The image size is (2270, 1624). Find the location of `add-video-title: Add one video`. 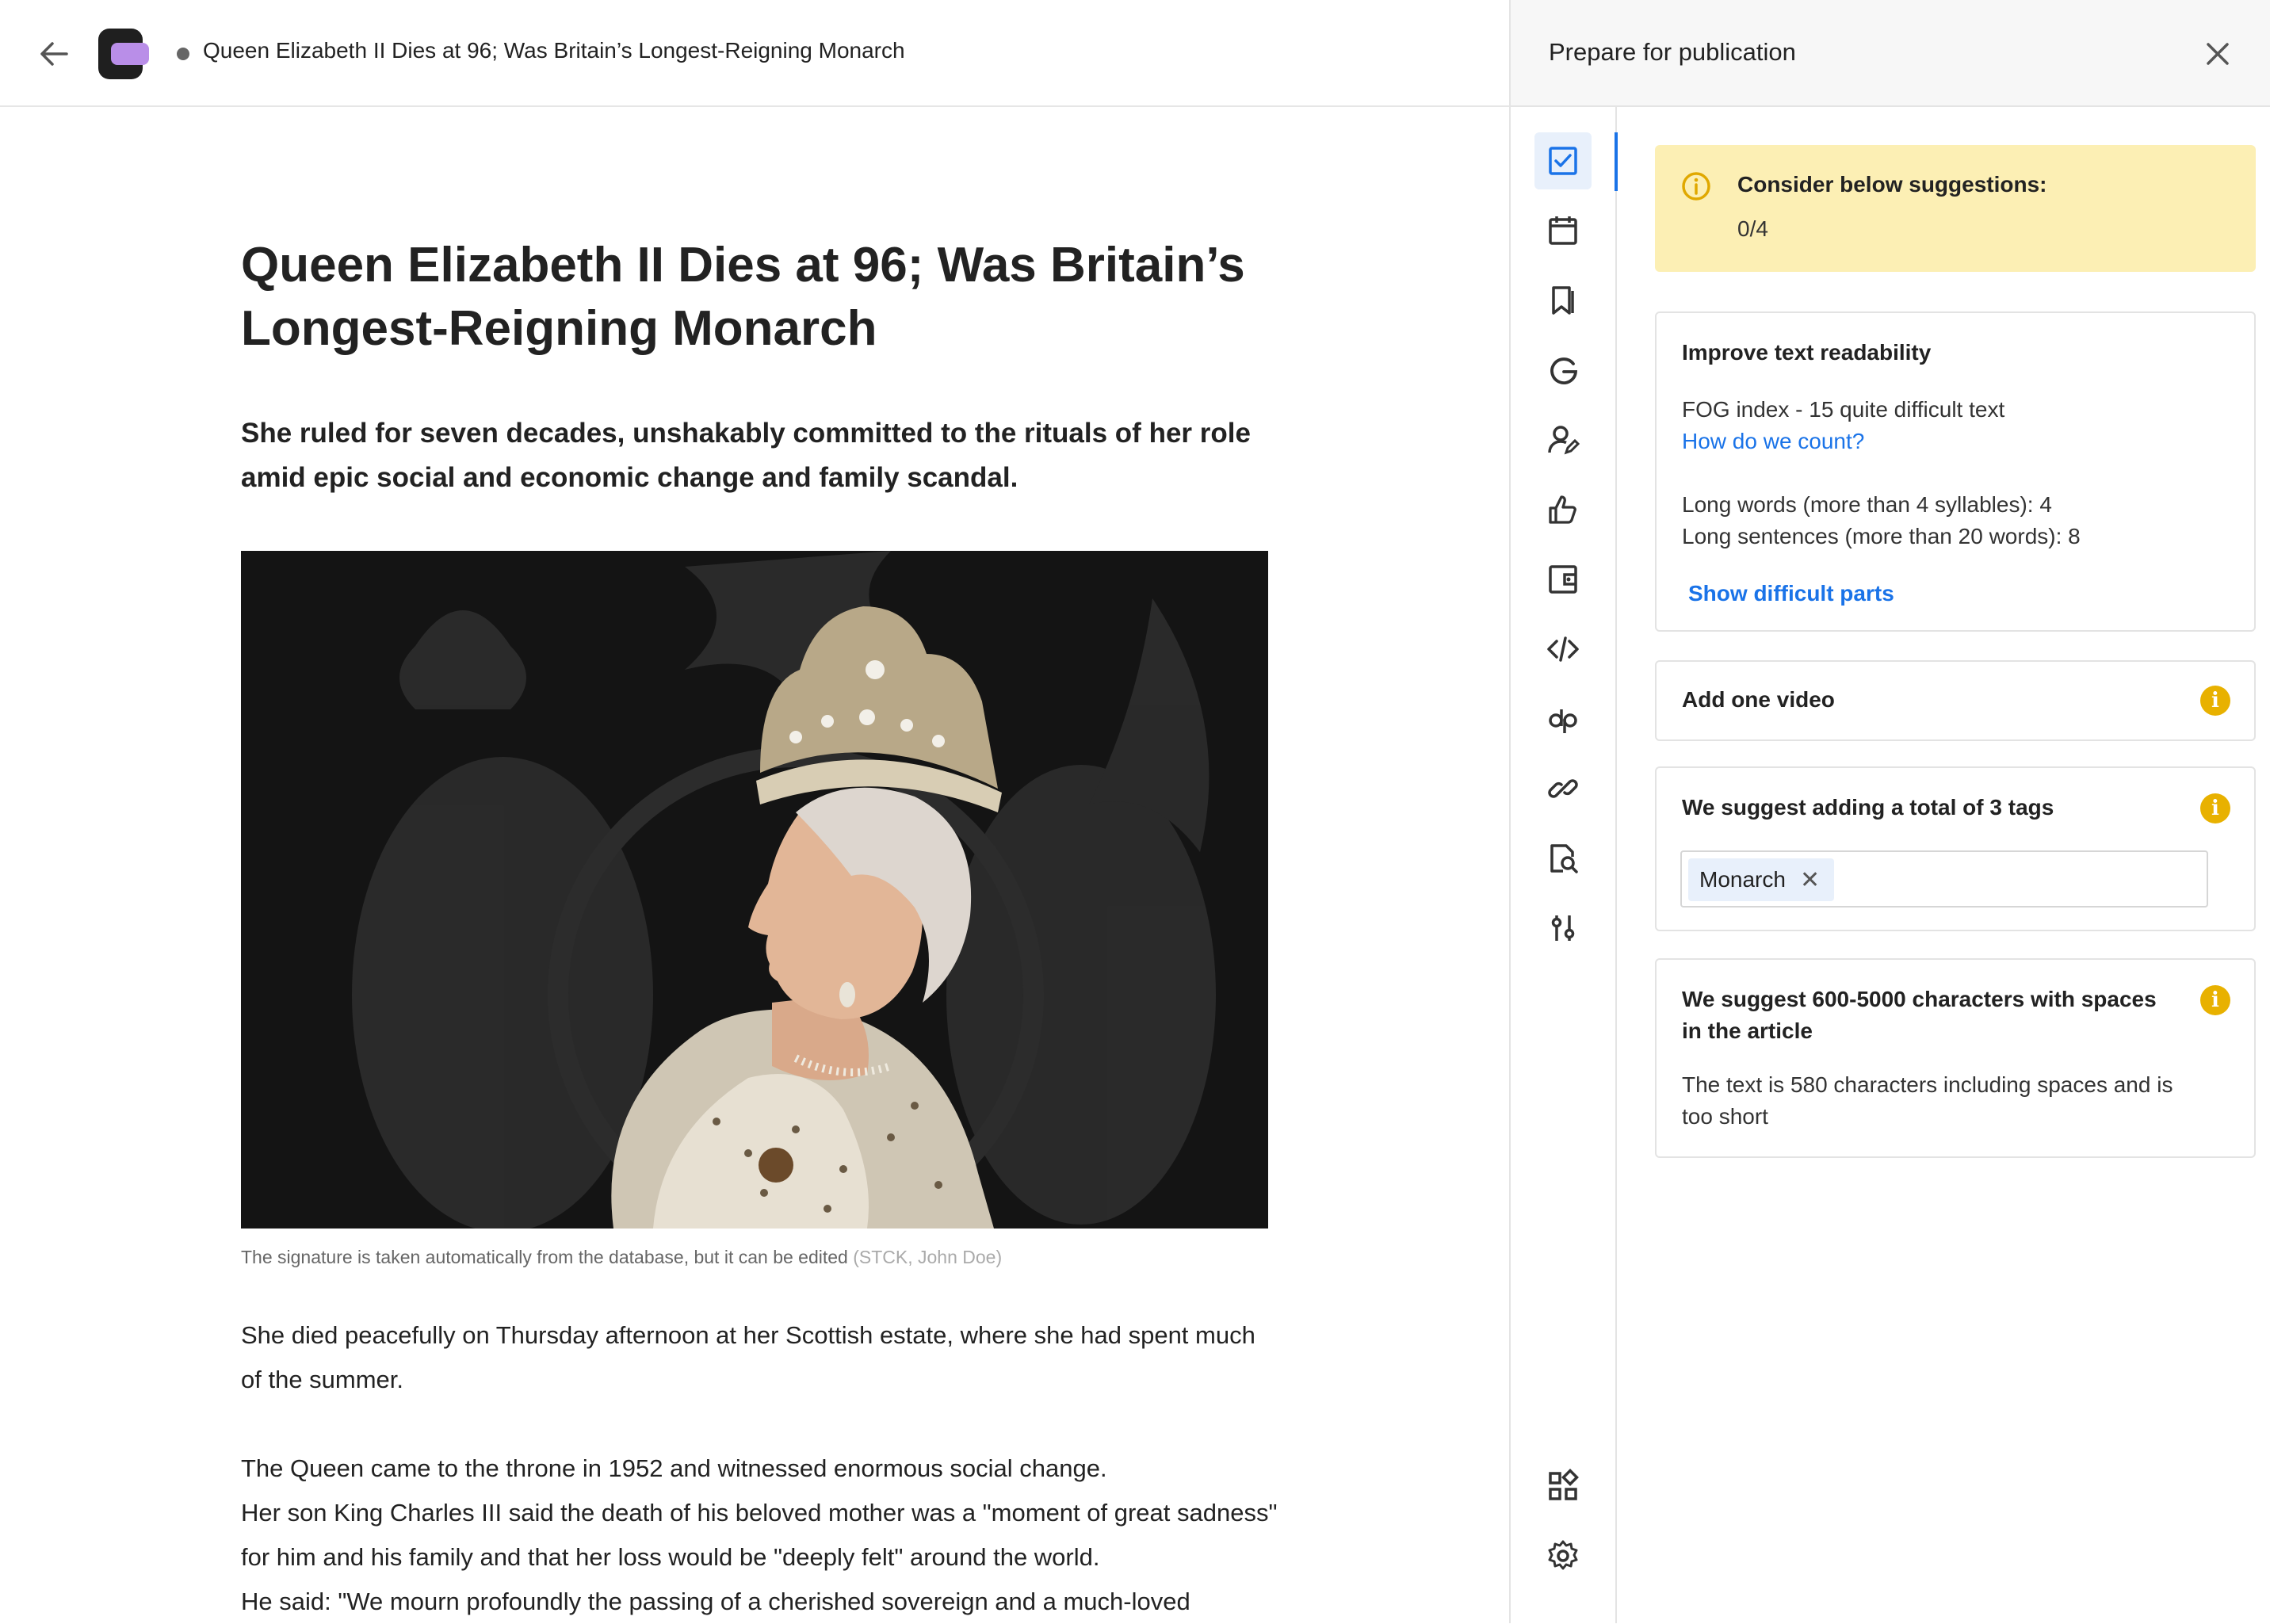

add-video-title: Add one video is located at coordinates (1758, 699).